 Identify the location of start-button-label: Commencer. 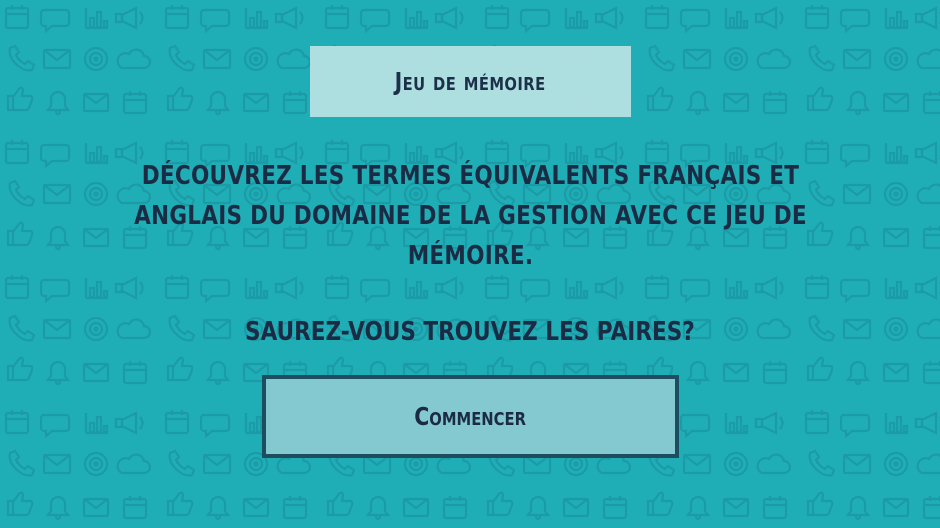
(470, 416).